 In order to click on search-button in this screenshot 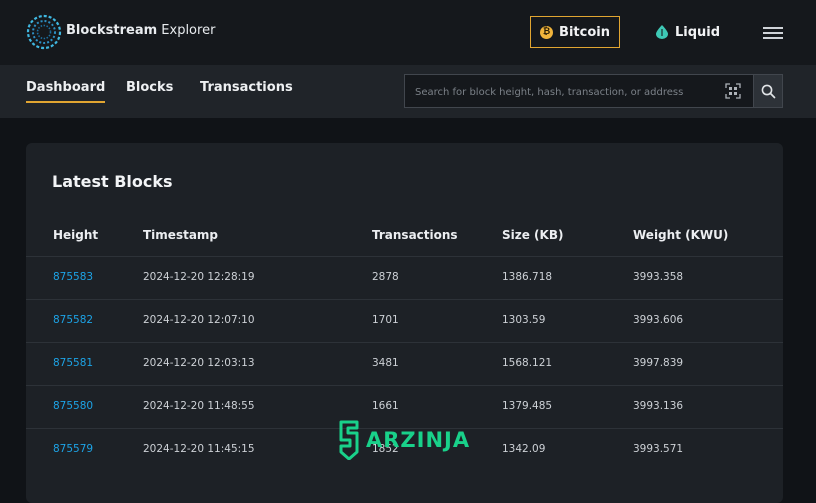, I will do `click(768, 91)`.